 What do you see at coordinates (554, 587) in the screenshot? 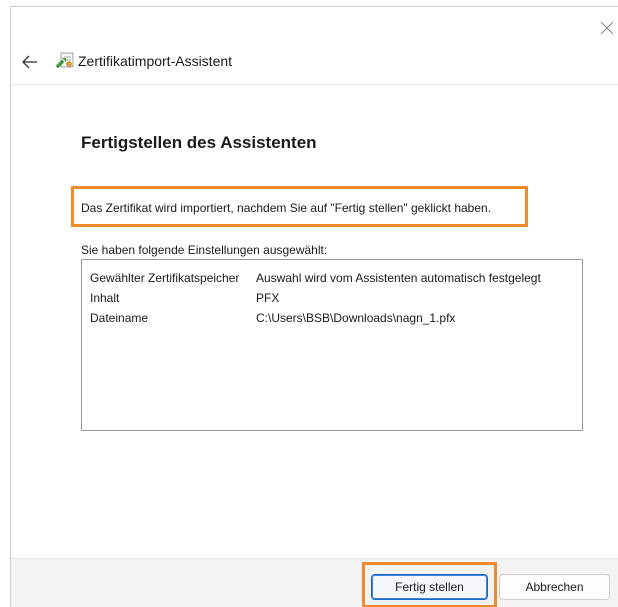
I see `cancel-button: Abbrechen` at bounding box center [554, 587].